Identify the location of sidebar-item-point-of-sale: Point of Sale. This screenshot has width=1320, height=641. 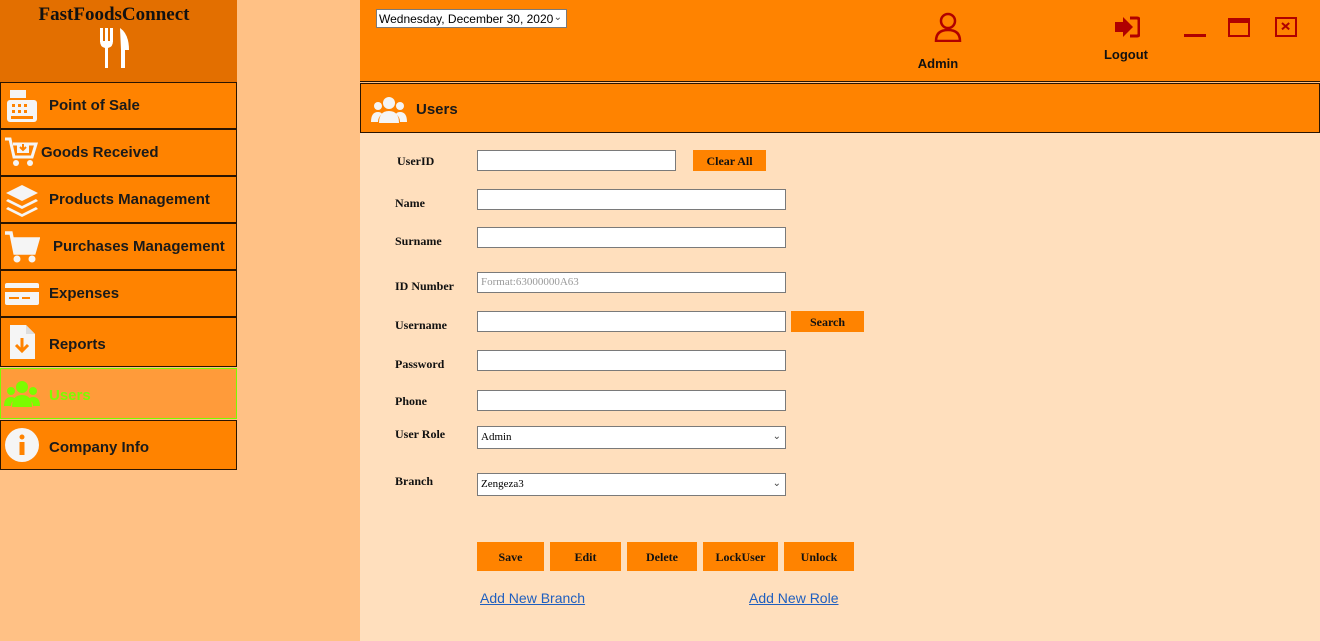
(118, 105).